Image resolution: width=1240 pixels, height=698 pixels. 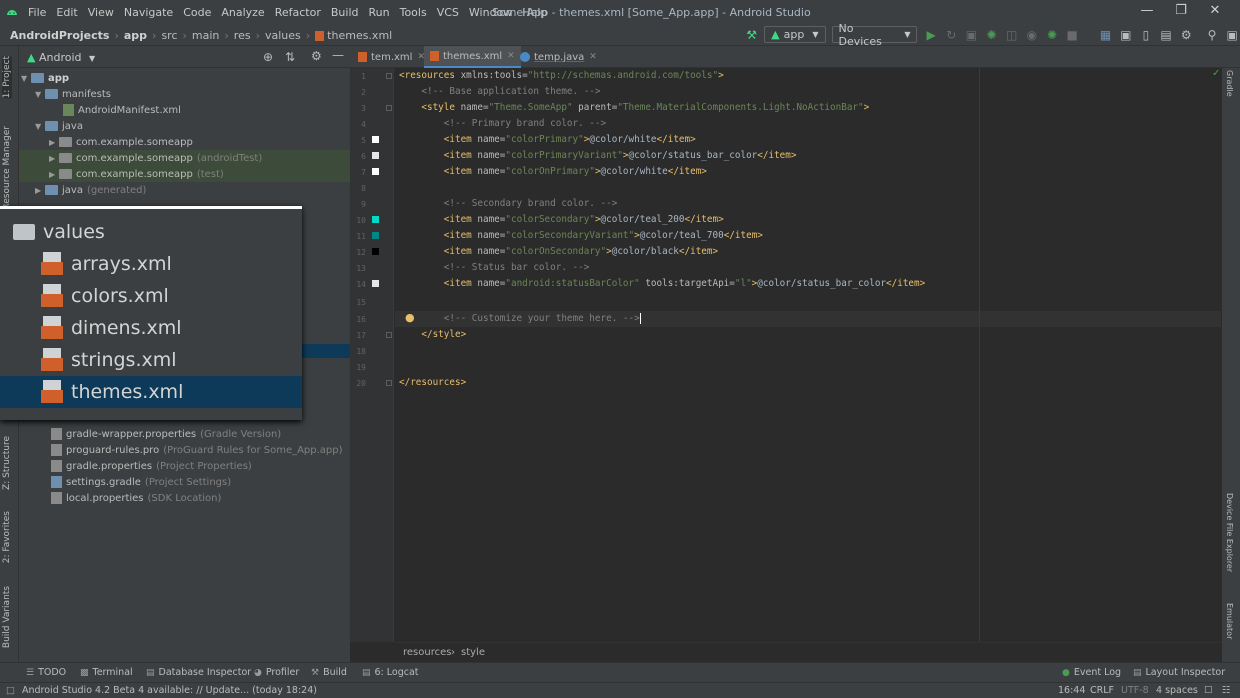 I want to click on hide-panel-icon: —, so click(x=338, y=55).